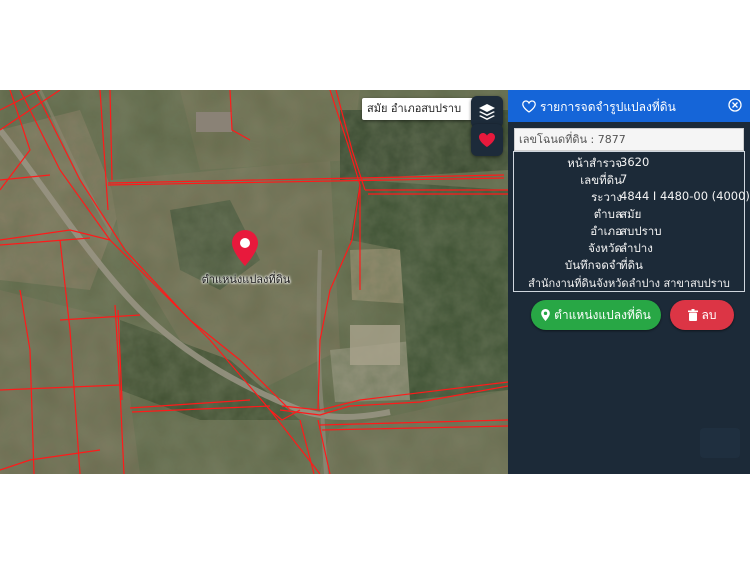  I want to click on map-marker-icon, so click(545, 315).